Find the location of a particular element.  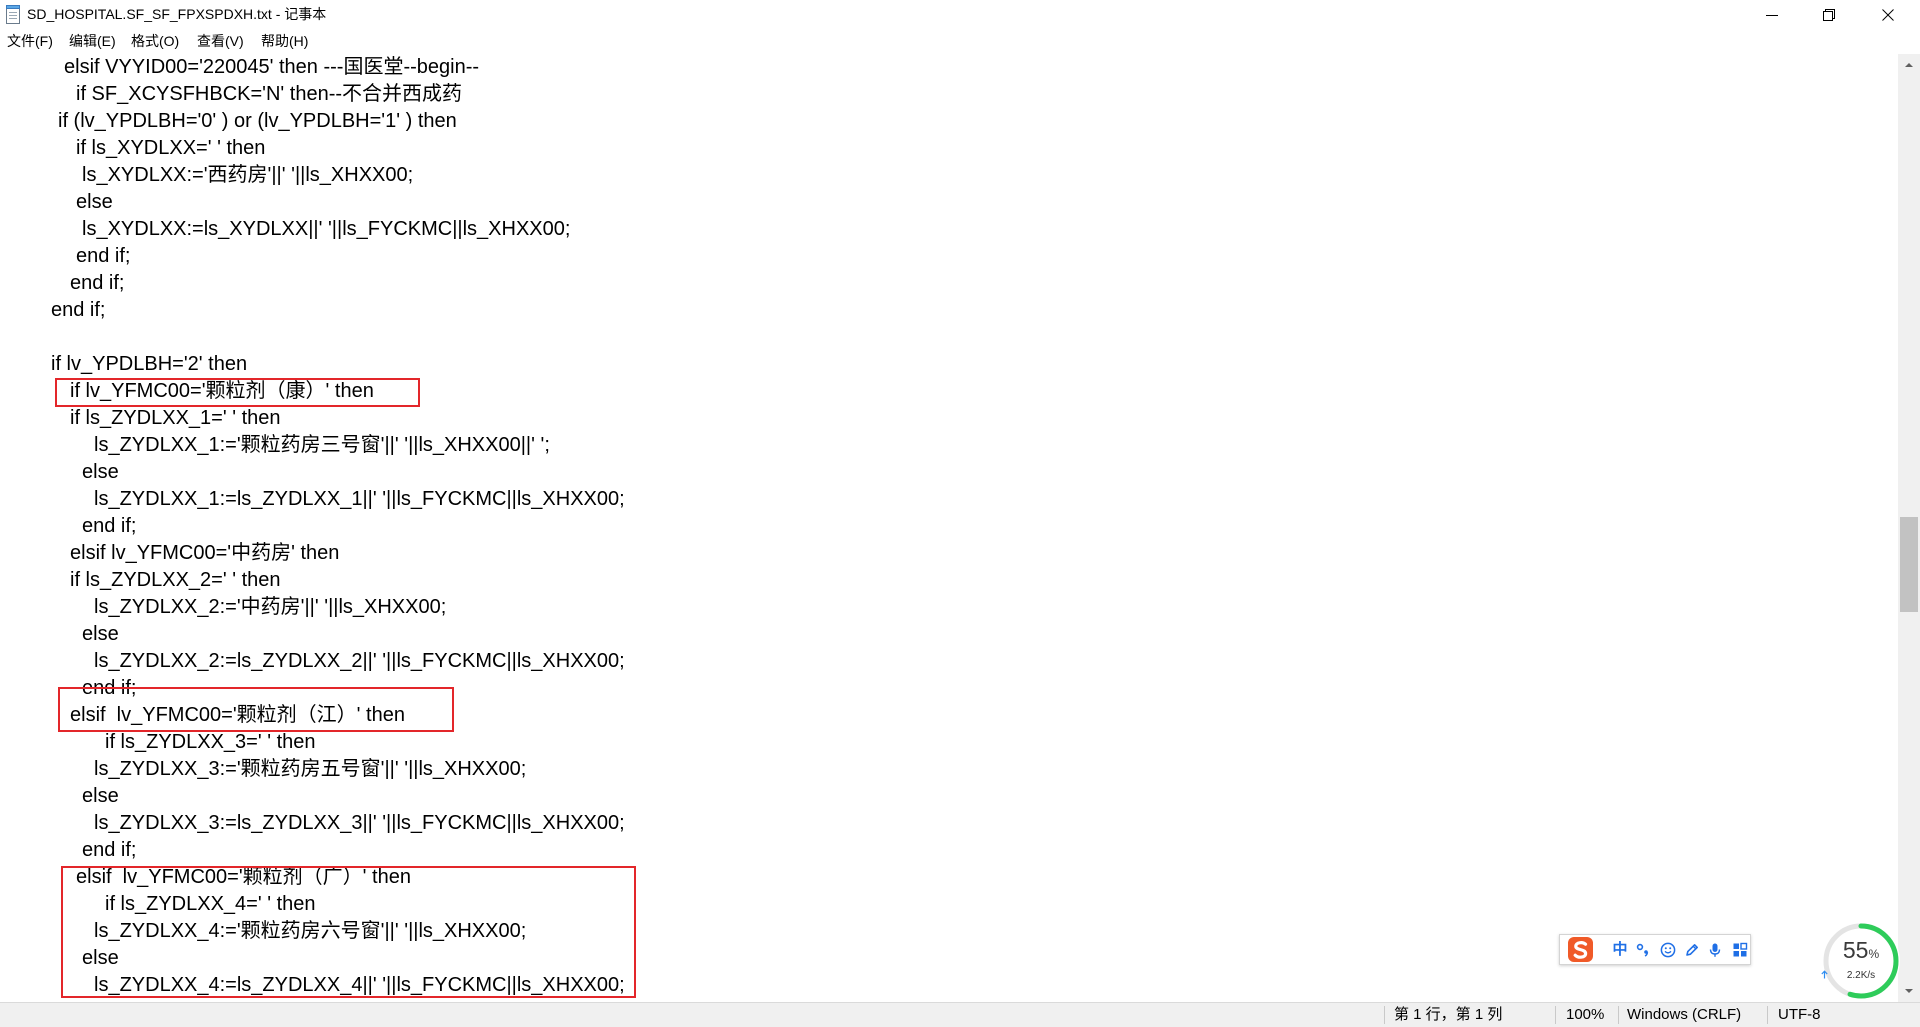

chevron-up-icon is located at coordinates (1909, 65).